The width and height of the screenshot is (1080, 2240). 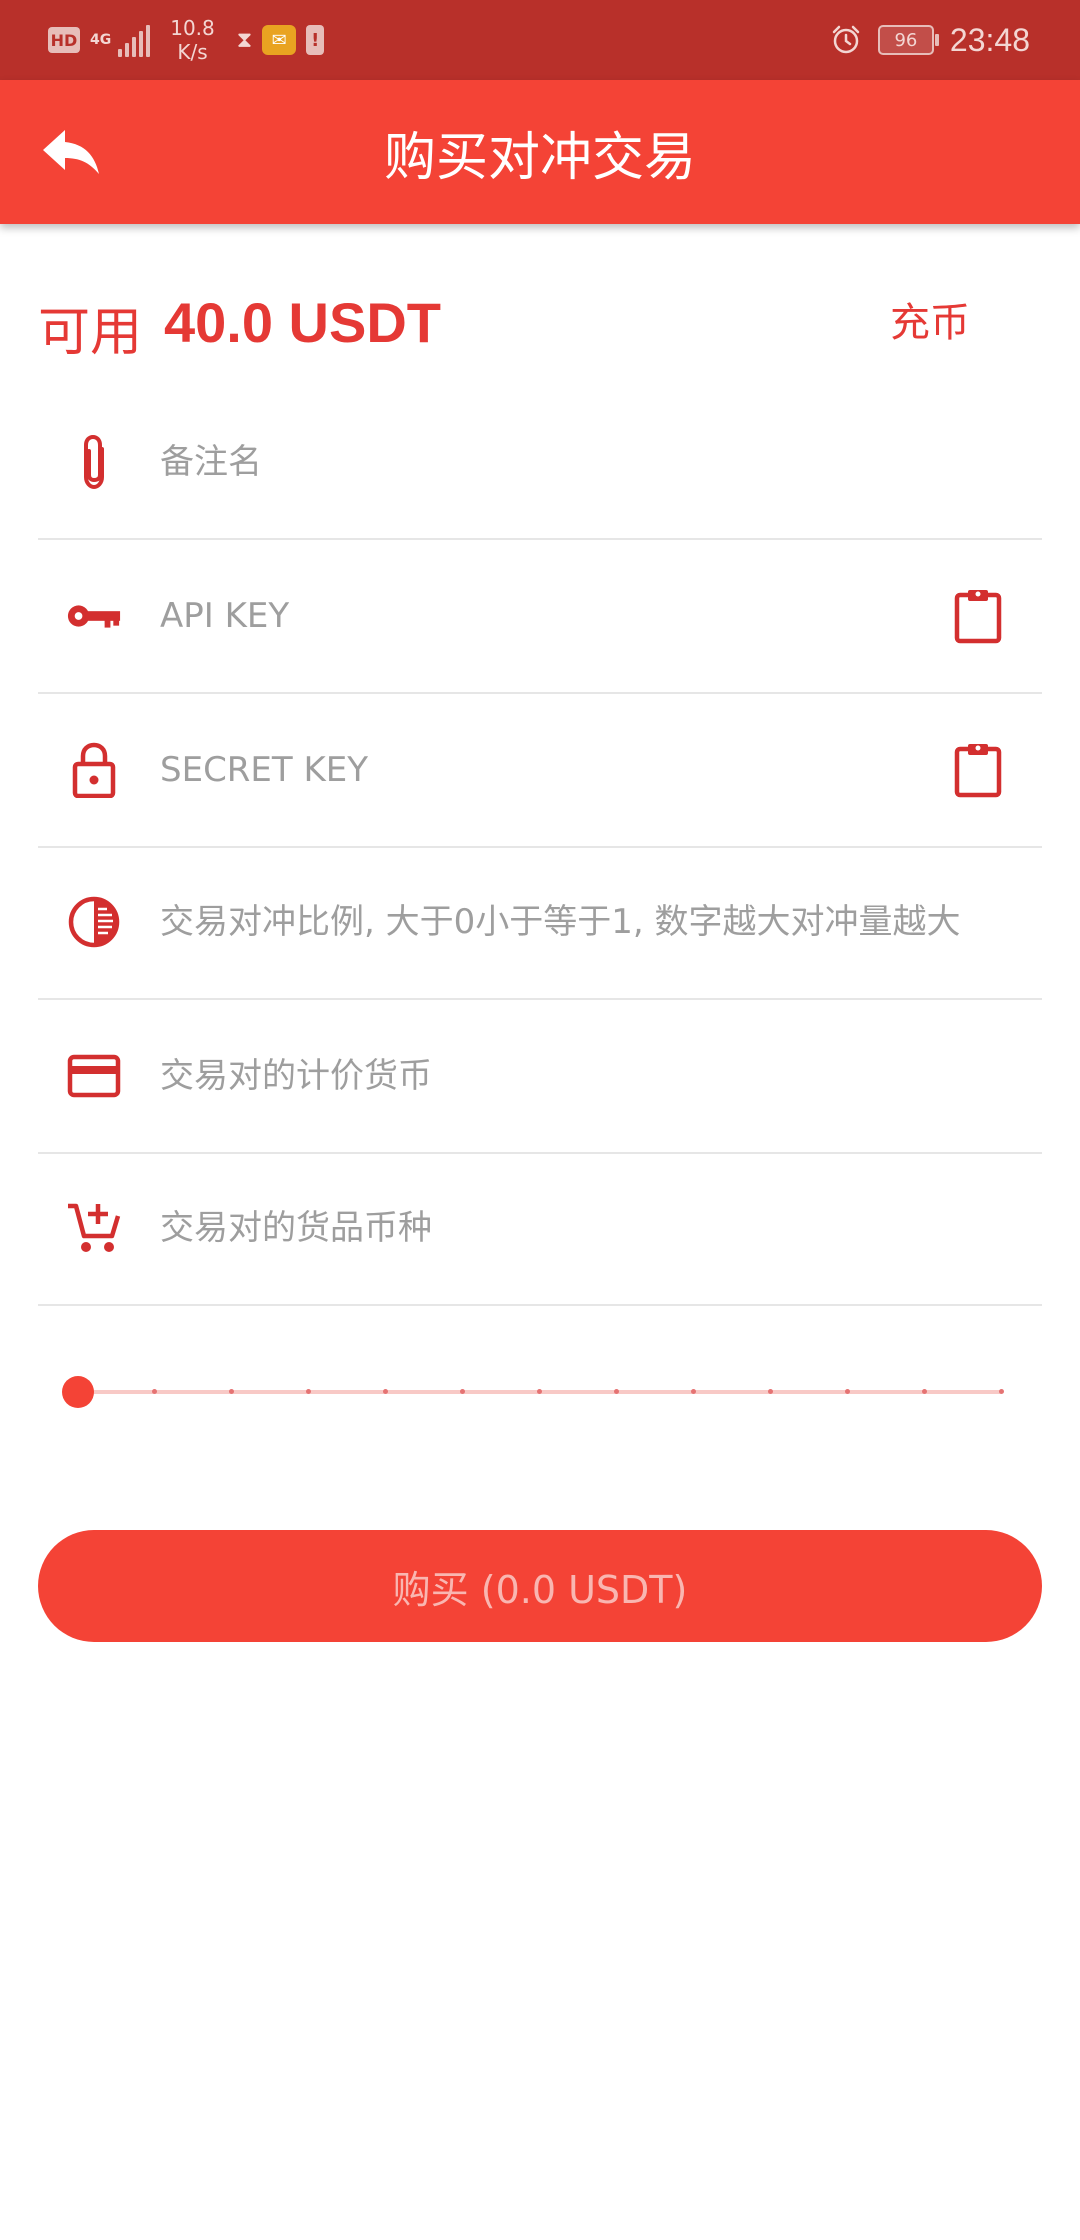 I want to click on status-left: HD 4G 10.8 K/s ⧗ ✉ !, so click(x=186, y=40).